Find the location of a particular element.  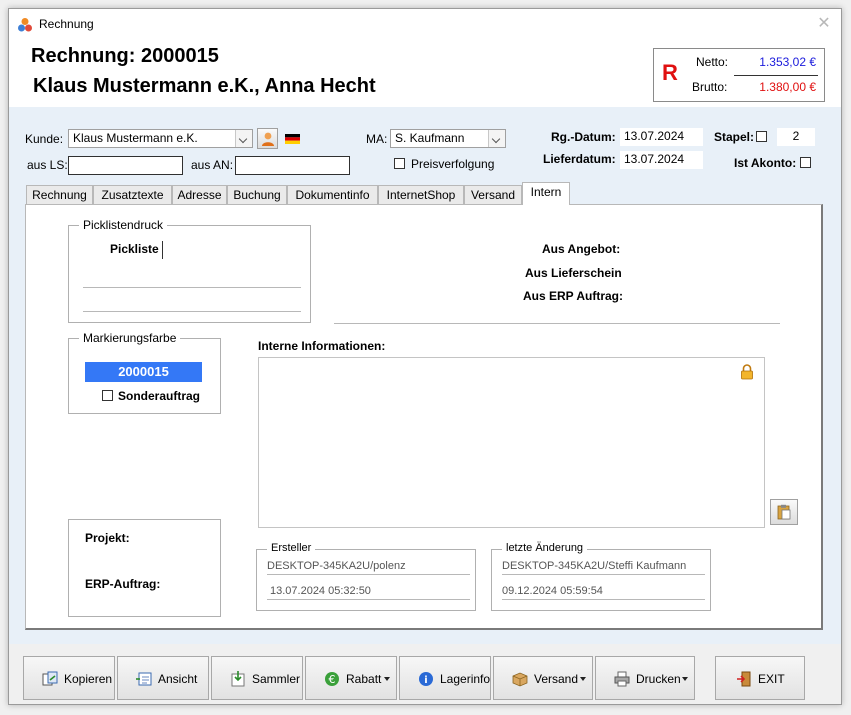

preisverfolgung-checkbox is located at coordinates (399, 163).